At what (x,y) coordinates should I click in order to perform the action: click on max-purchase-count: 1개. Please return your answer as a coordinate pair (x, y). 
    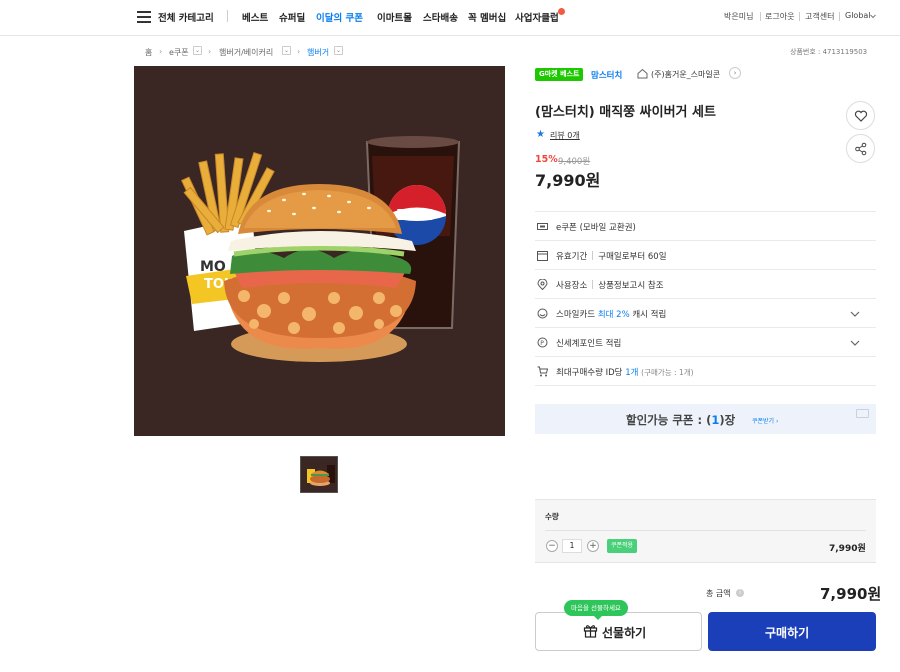
    Looking at the image, I should click on (632, 373).